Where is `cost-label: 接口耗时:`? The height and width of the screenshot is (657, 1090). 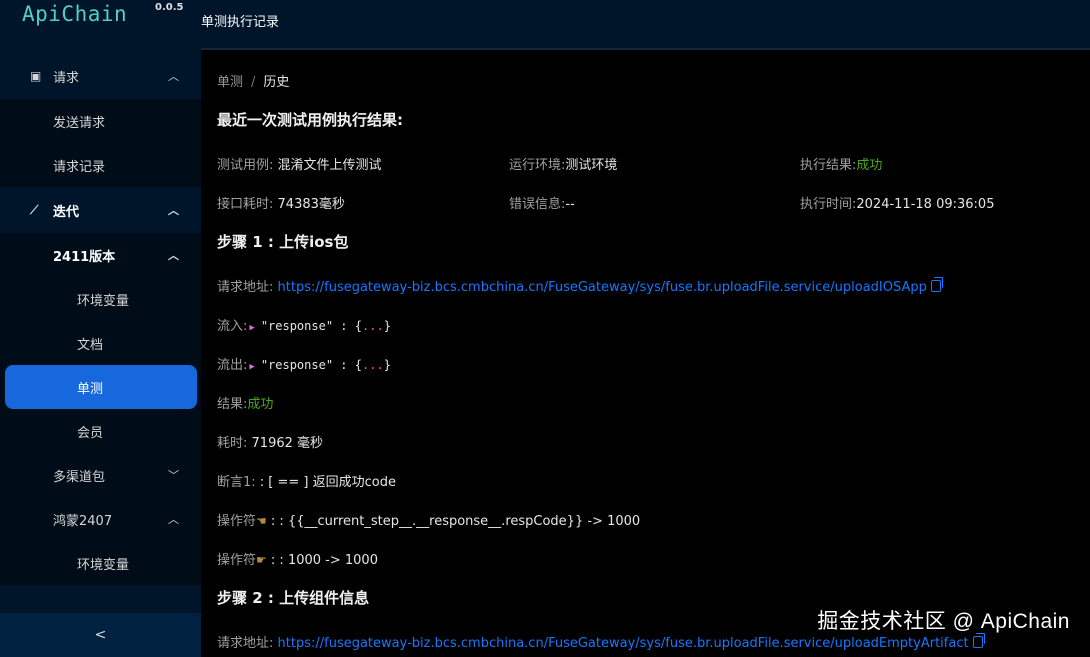 cost-label: 接口耗时: is located at coordinates (245, 204).